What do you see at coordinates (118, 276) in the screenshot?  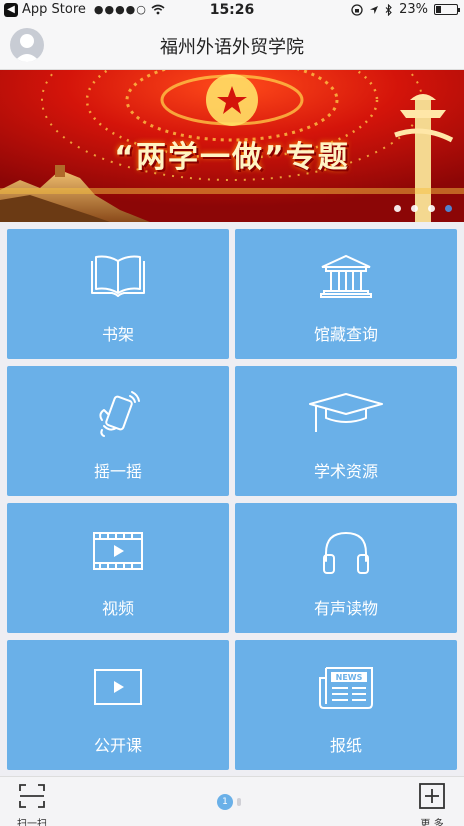 I see `book-icon` at bounding box center [118, 276].